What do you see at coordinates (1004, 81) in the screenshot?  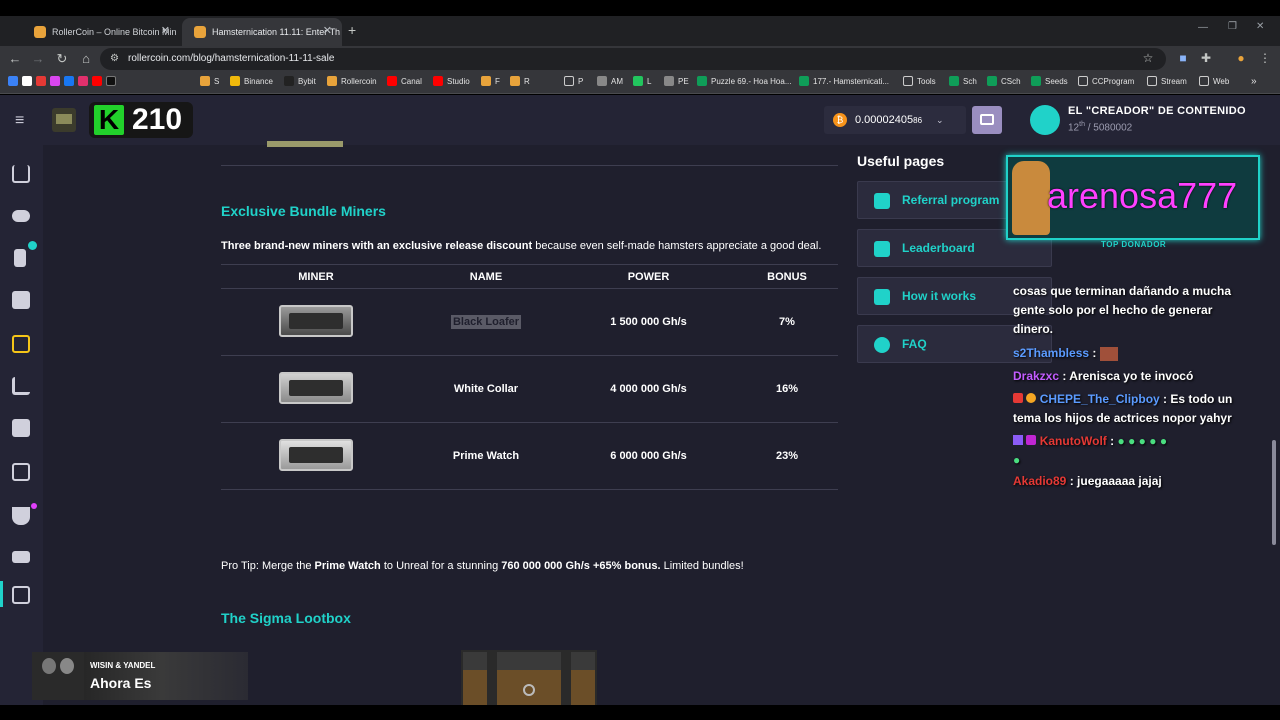 I see `bookmark-csch: CSch` at bounding box center [1004, 81].